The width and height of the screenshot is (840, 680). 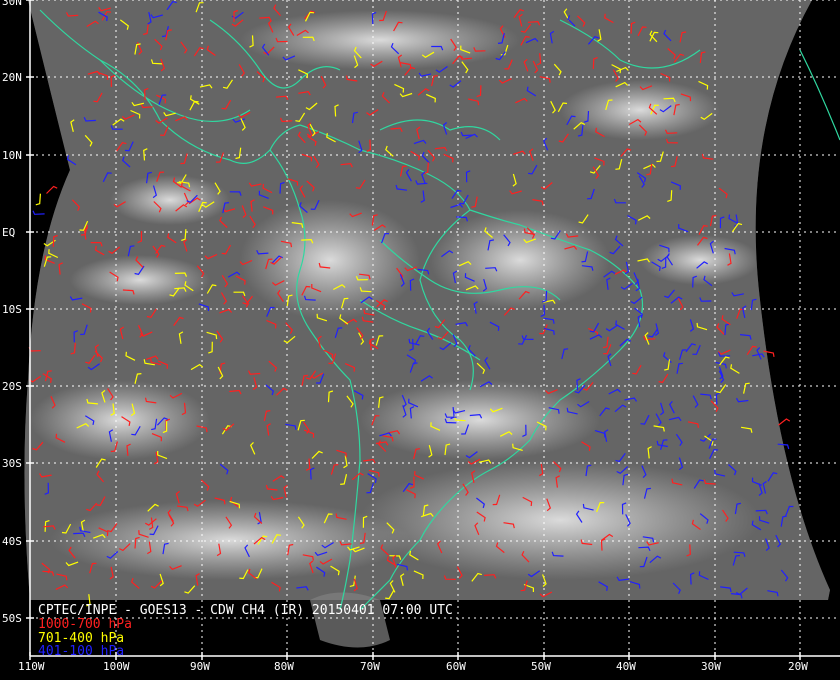 I want to click on lon-label: 30W, so click(x=711, y=666).